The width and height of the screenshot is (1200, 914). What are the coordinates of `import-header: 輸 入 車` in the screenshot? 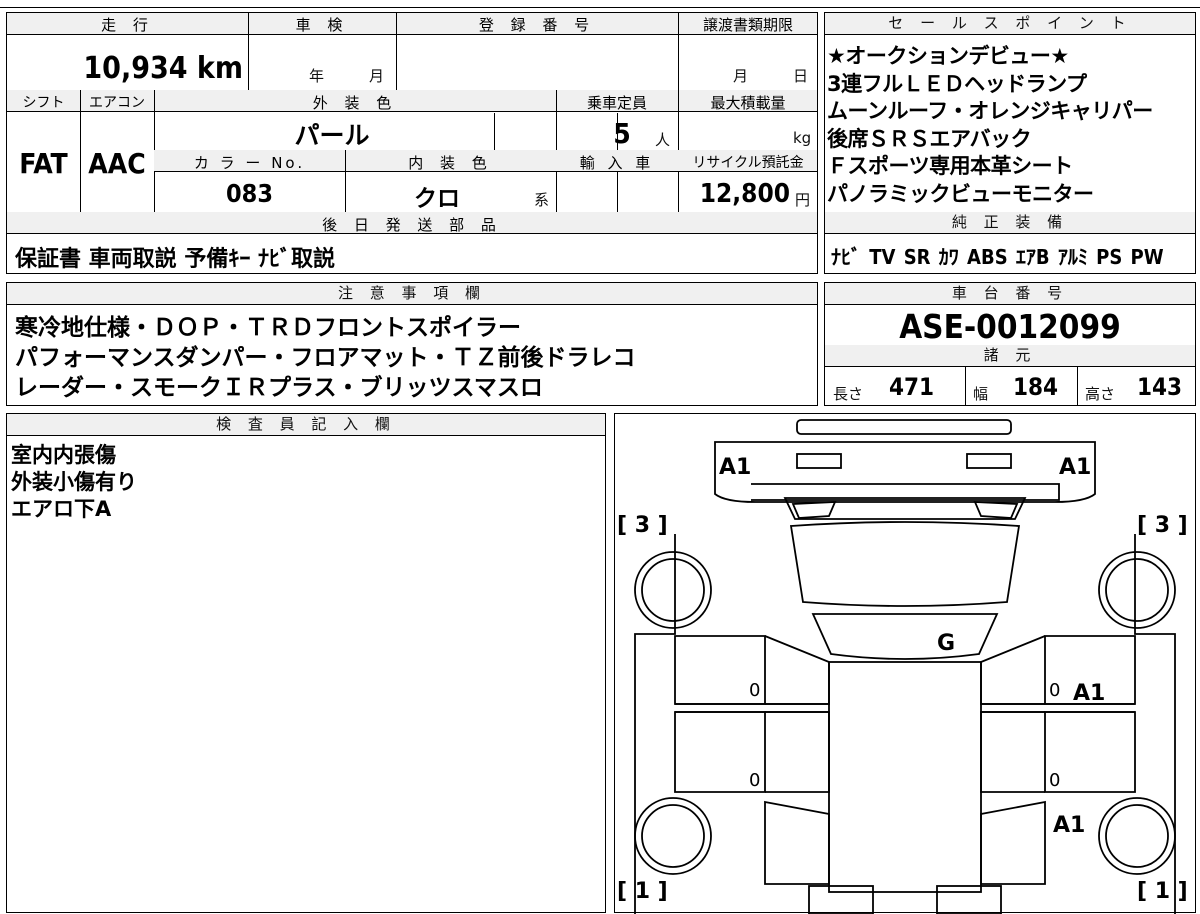 It's located at (617, 163).